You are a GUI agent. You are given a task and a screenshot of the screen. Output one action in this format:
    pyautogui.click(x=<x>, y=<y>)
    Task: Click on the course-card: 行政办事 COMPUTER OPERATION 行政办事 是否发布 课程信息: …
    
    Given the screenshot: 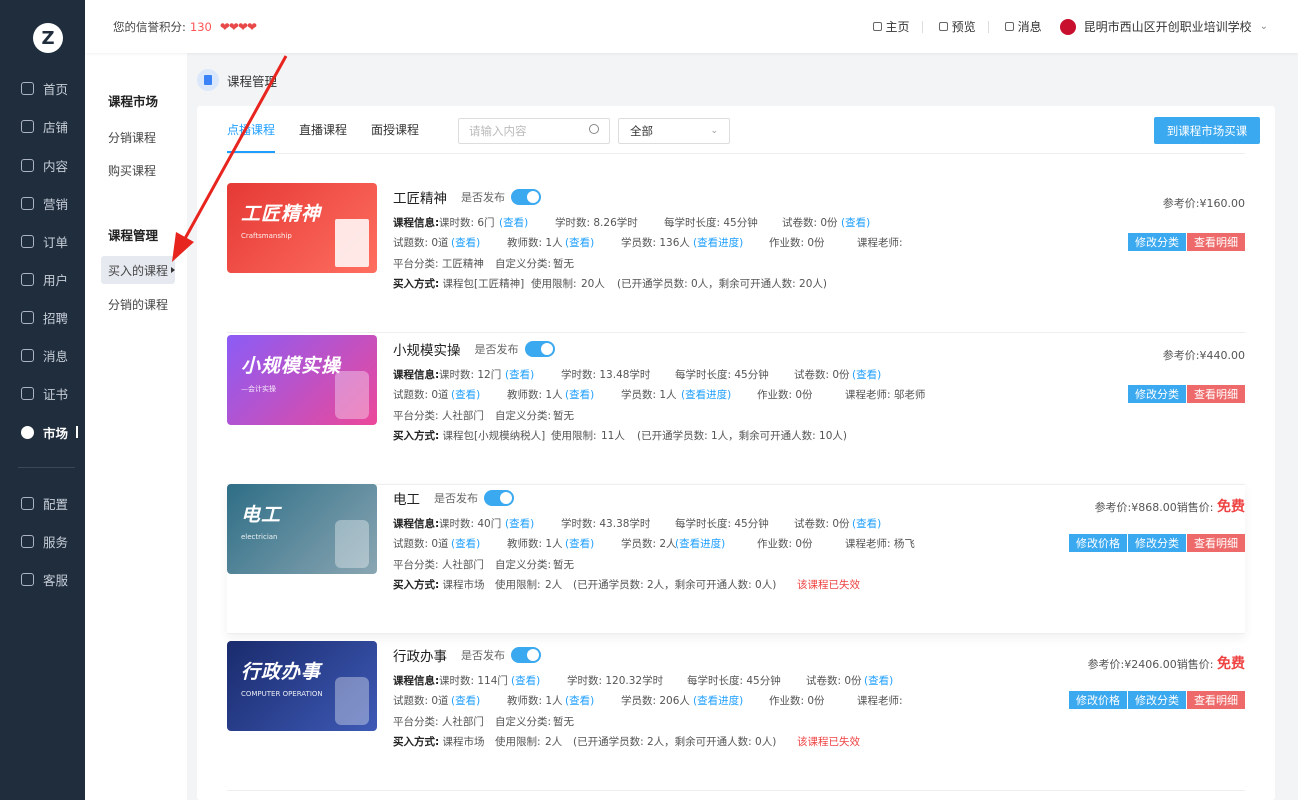 What is the action you would take?
    pyautogui.click(x=736, y=716)
    